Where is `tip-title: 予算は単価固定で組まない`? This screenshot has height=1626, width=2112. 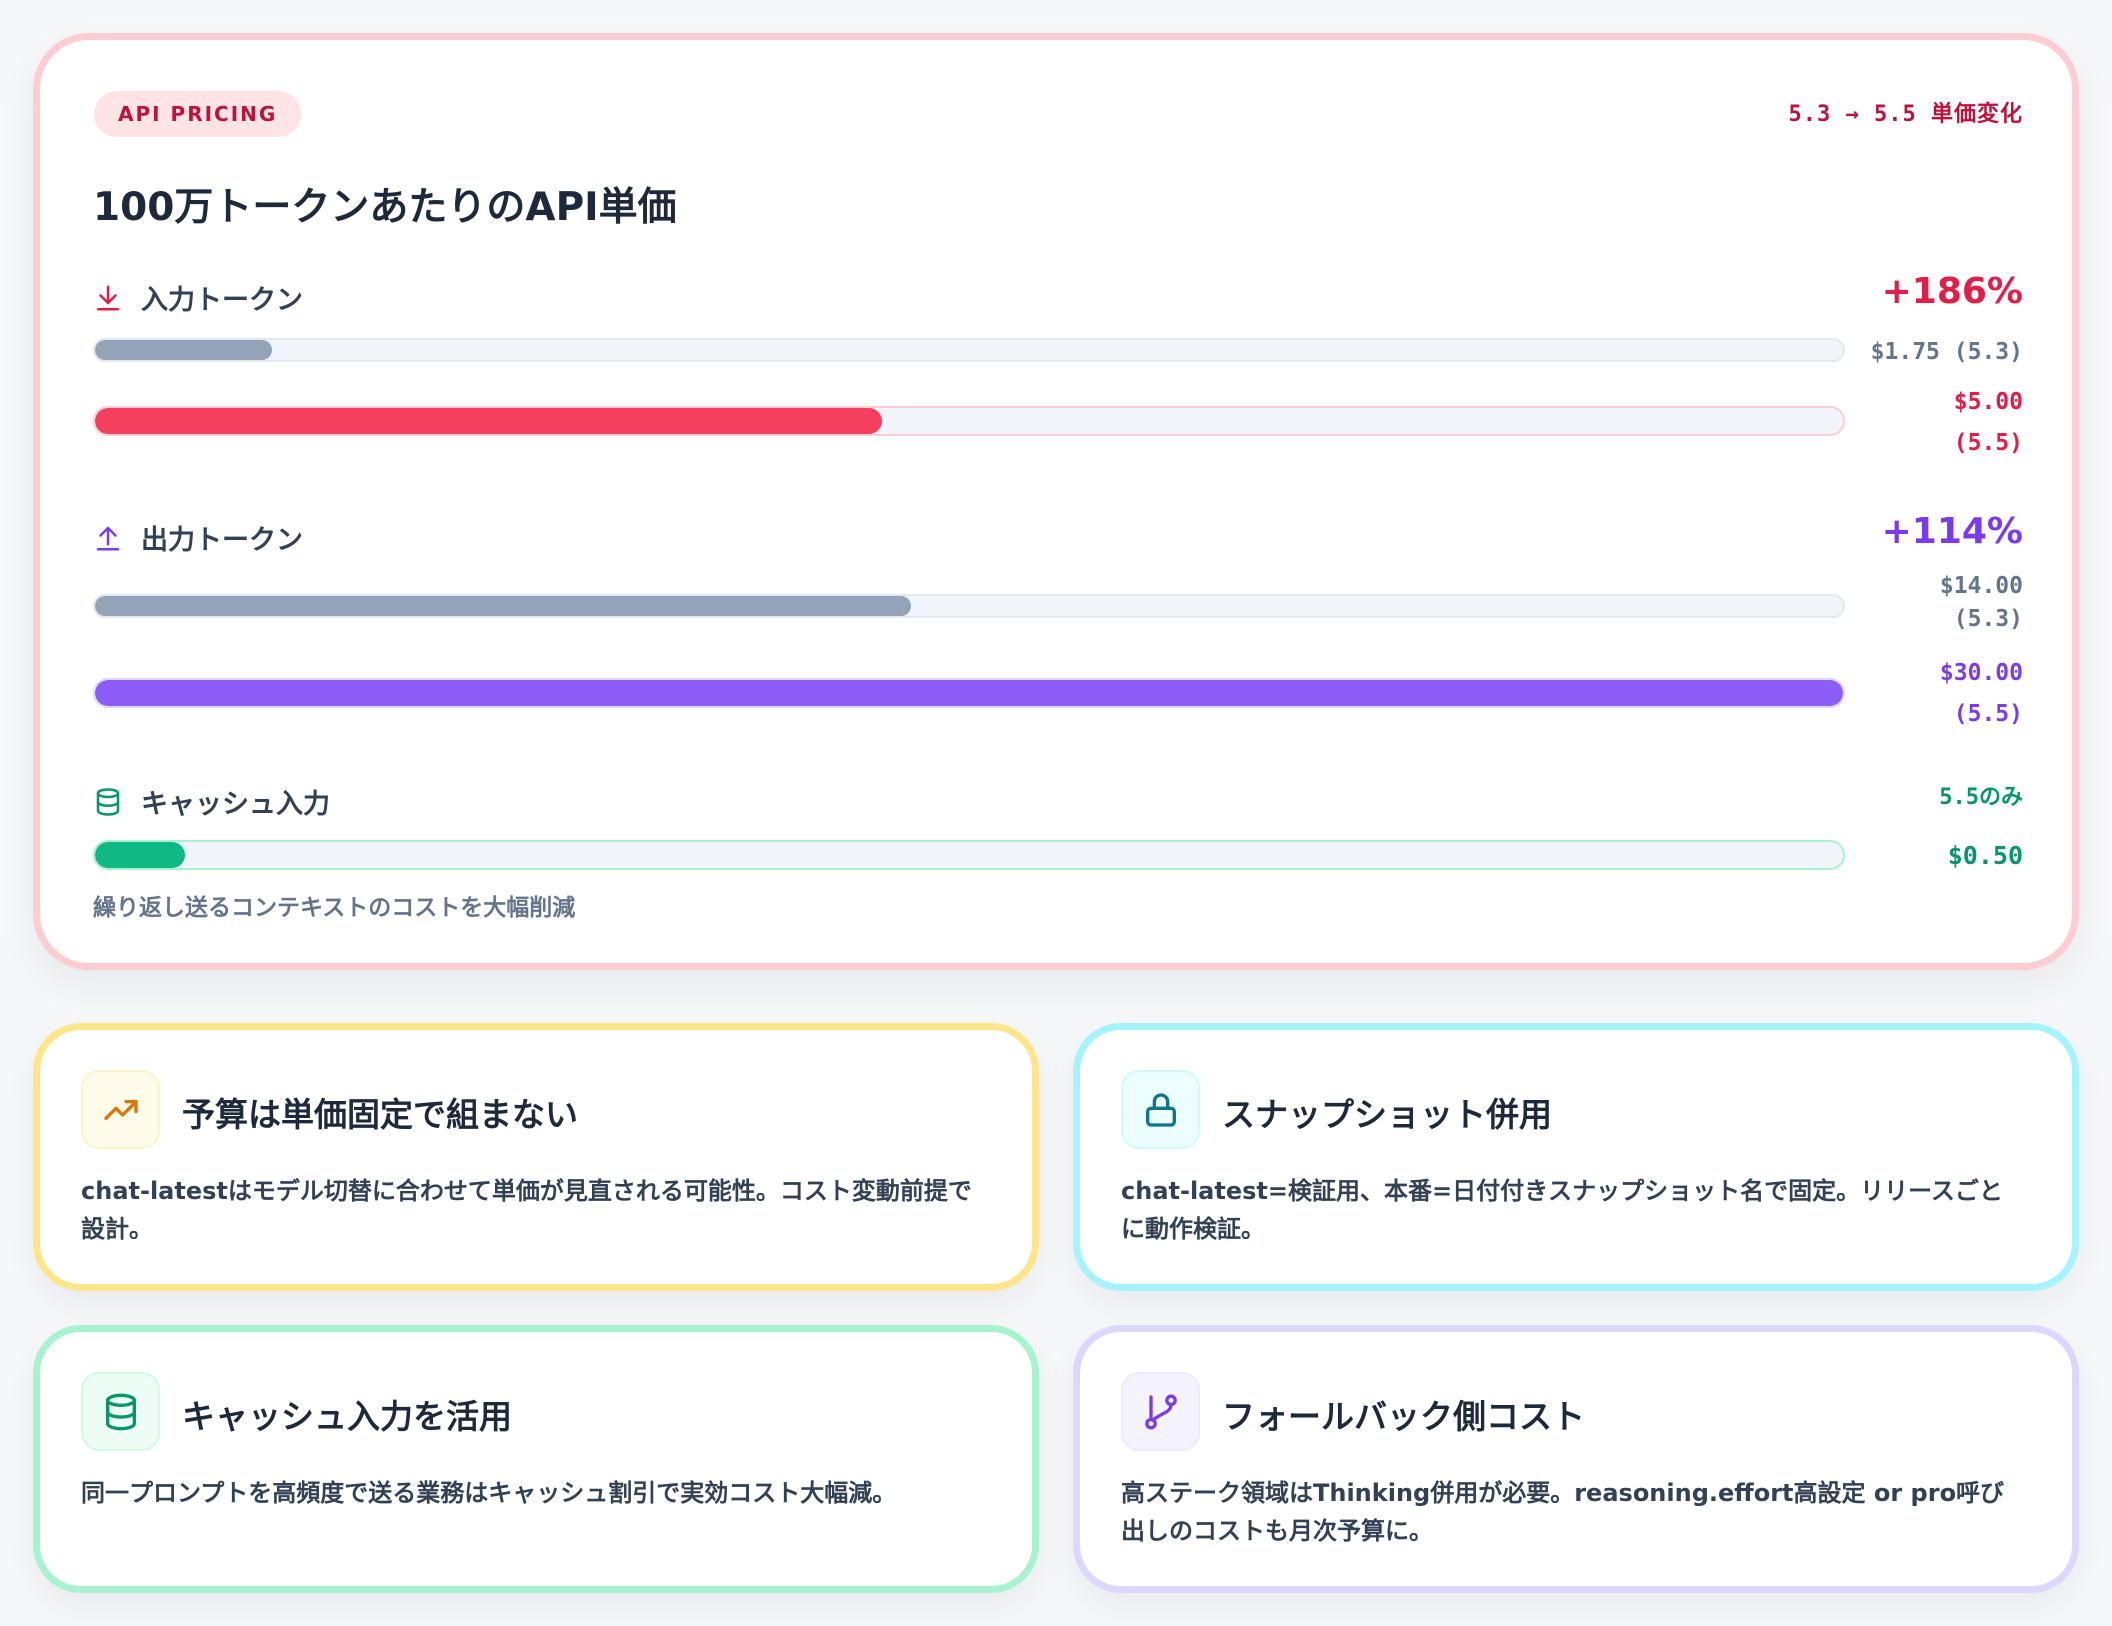
tip-title: 予算は単価固定で組まない is located at coordinates (380, 1114).